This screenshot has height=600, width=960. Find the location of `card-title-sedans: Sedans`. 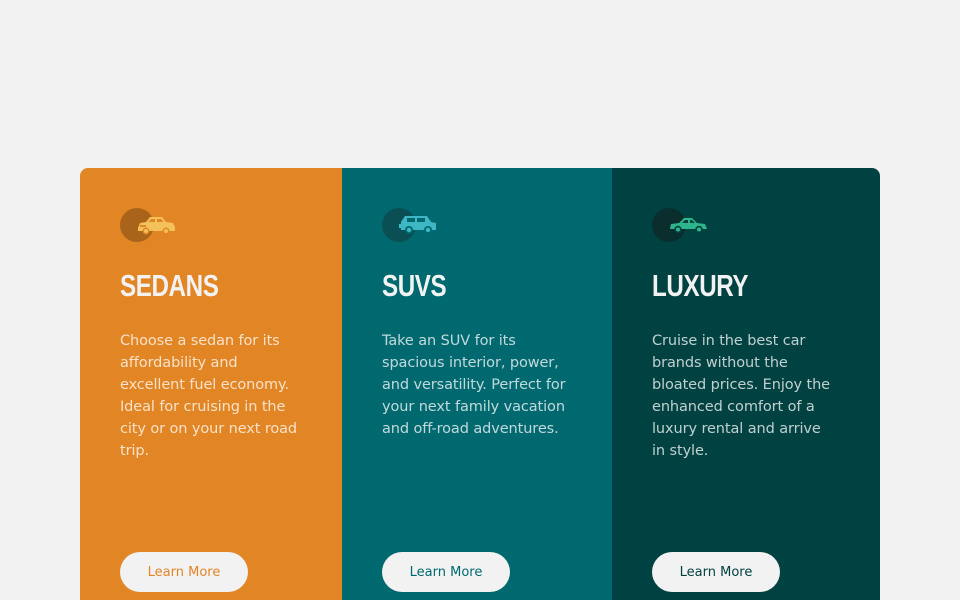

card-title-sedans: Sedans is located at coordinates (169, 285).